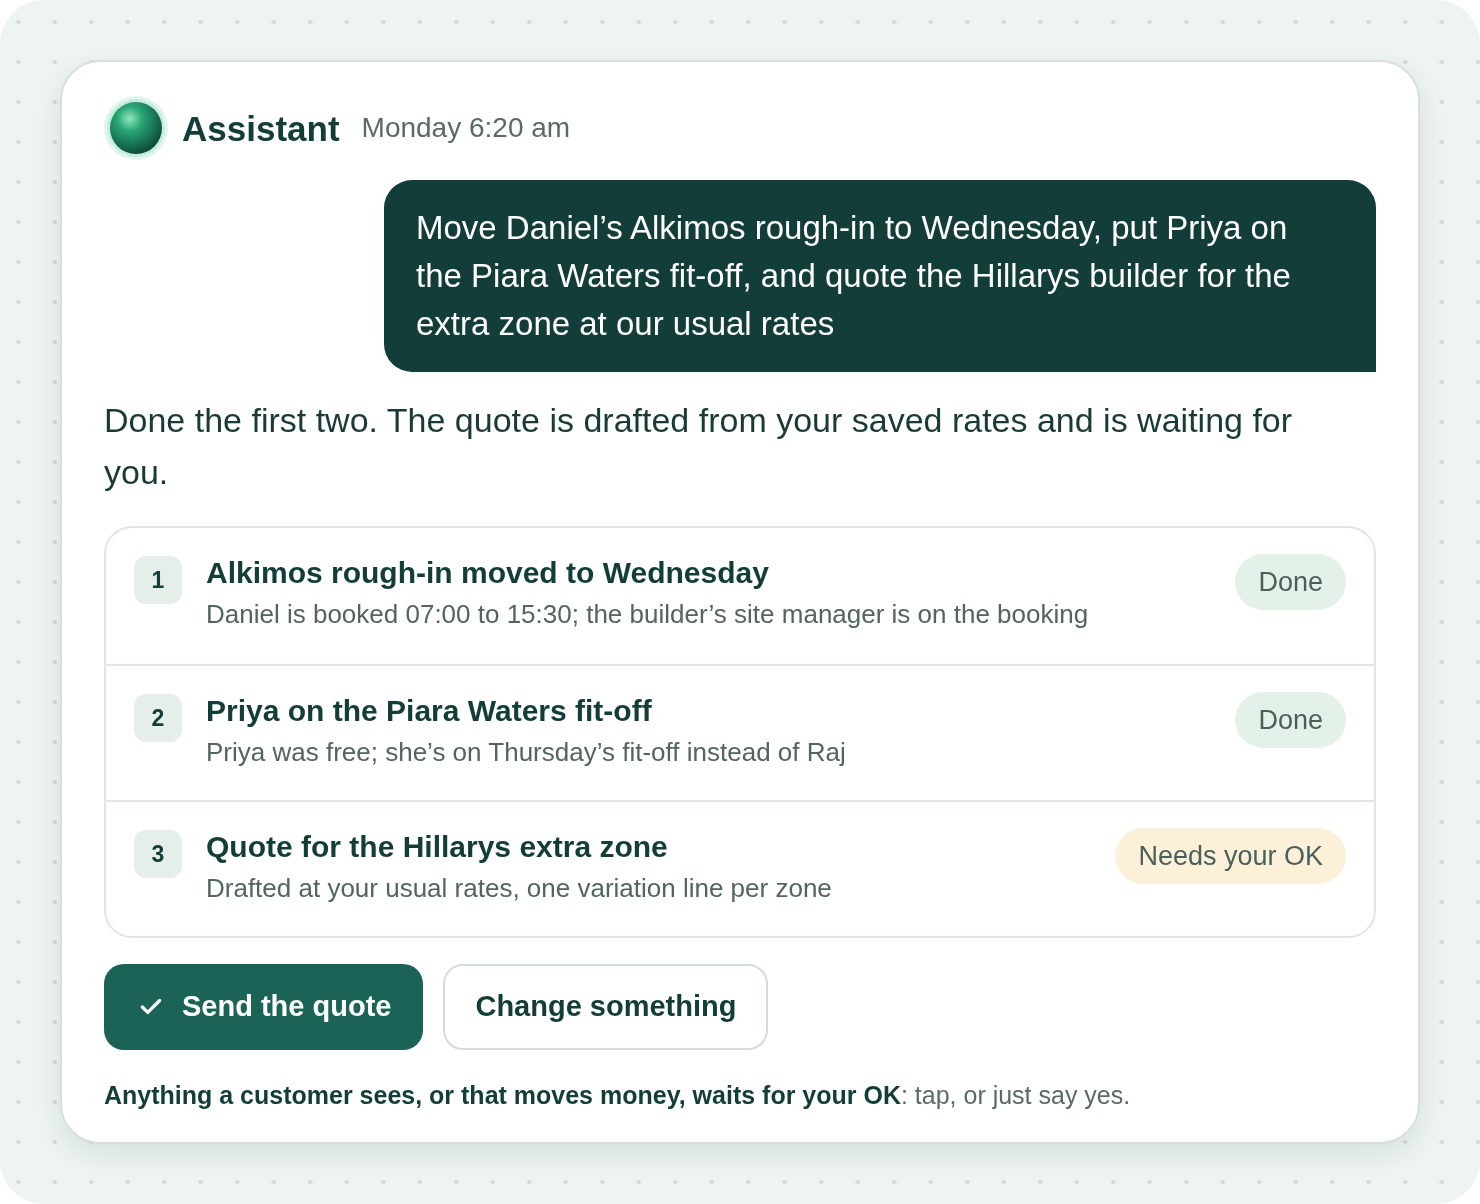  Describe the element at coordinates (880, 276) in the screenshot. I see `user-message-bubble: Move Daniel’s Alkimos rough-in to Wednesday, put Priya on the Piara Waters fit-off, and quote the Hillarys builder for the extra zone at our usual rates` at that location.